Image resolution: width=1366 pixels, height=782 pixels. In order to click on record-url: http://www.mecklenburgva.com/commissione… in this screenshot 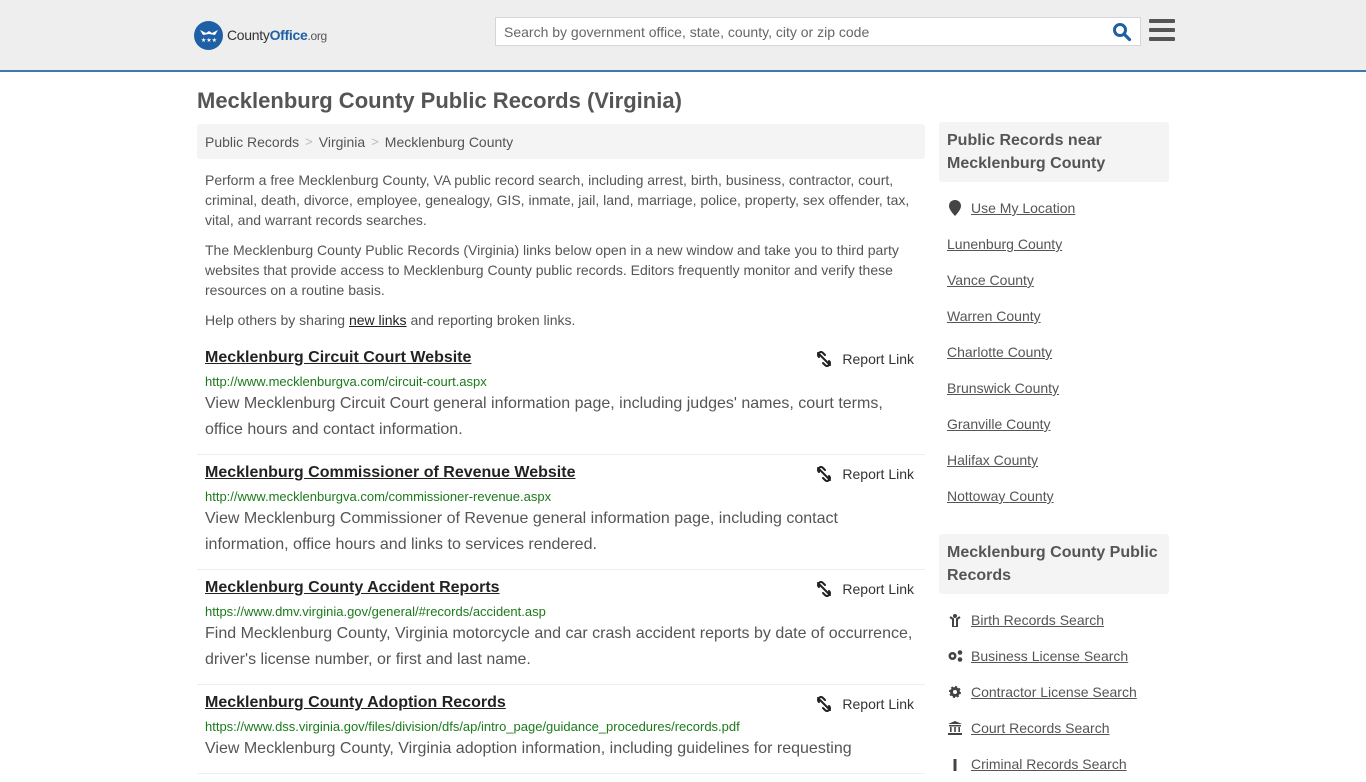, I will do `click(378, 496)`.